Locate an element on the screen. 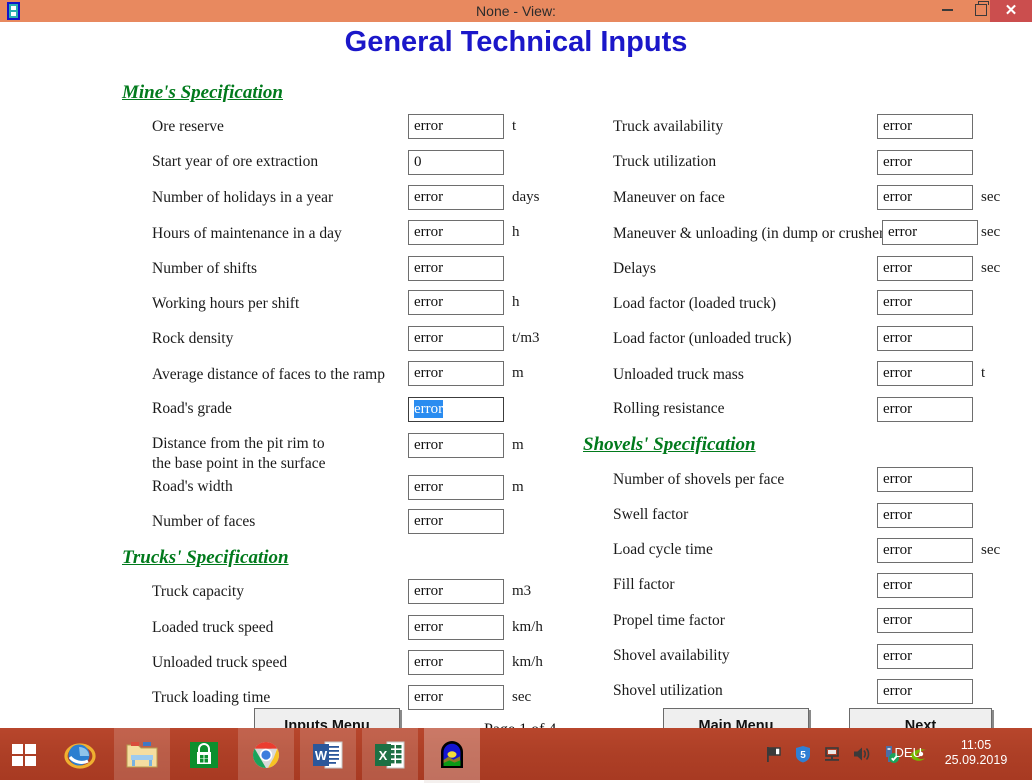 This screenshot has width=1032, height=783. tray-clock: 11:05 25.09.2019 is located at coordinates (976, 753).